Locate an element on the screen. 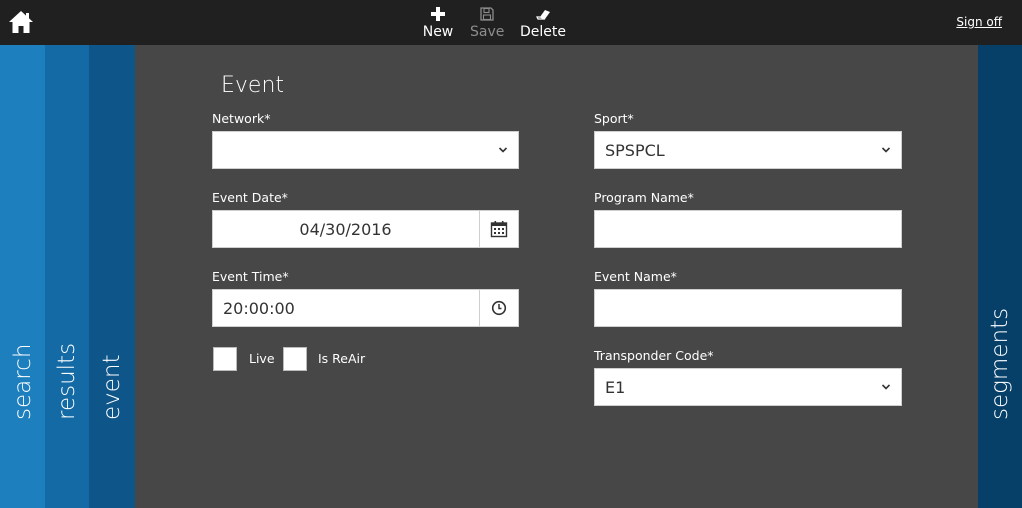 This screenshot has height=508, width=1022. new-button-label: New is located at coordinates (438, 32).